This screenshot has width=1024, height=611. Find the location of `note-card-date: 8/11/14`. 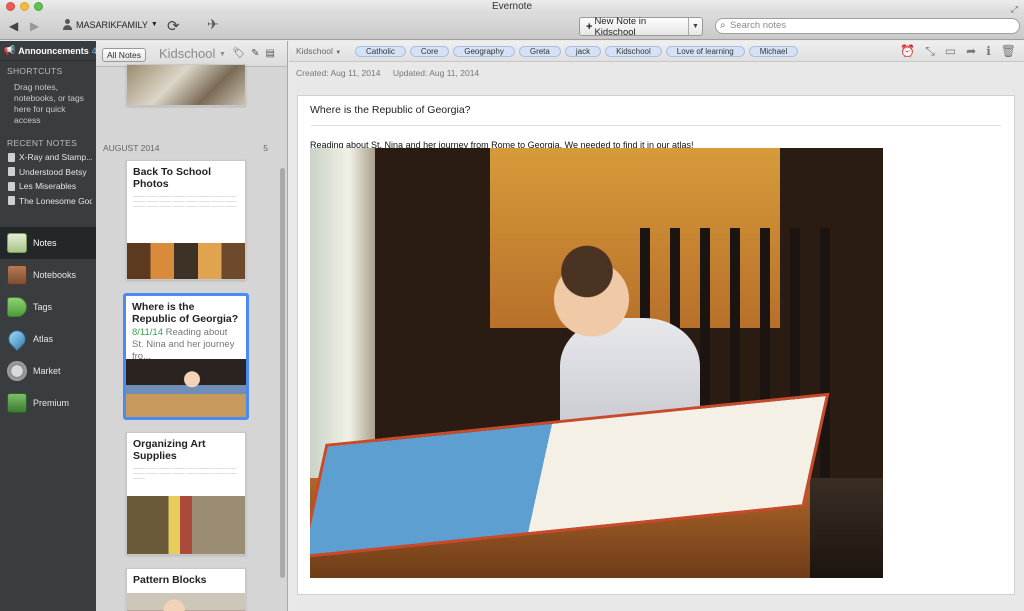

note-card-date: 8/11/14 is located at coordinates (147, 332).